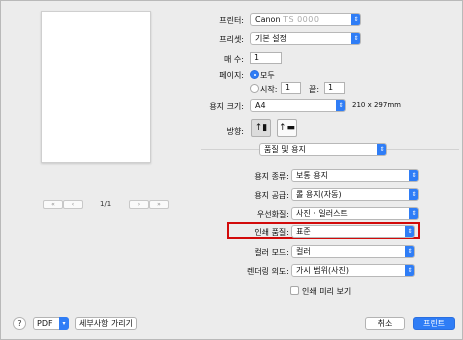 Image resolution: width=463 pixels, height=340 pixels. I want to click on first-page-button: «, so click(53, 204).